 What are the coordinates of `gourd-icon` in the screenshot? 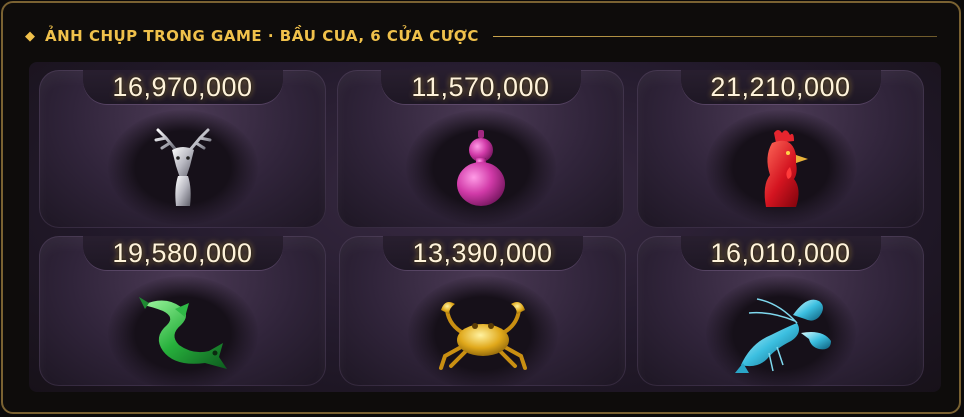 It's located at (480, 167).